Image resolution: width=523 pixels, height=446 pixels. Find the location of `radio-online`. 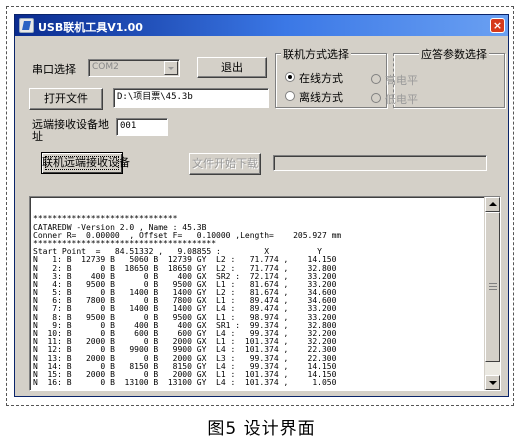

radio-online is located at coordinates (290, 77).